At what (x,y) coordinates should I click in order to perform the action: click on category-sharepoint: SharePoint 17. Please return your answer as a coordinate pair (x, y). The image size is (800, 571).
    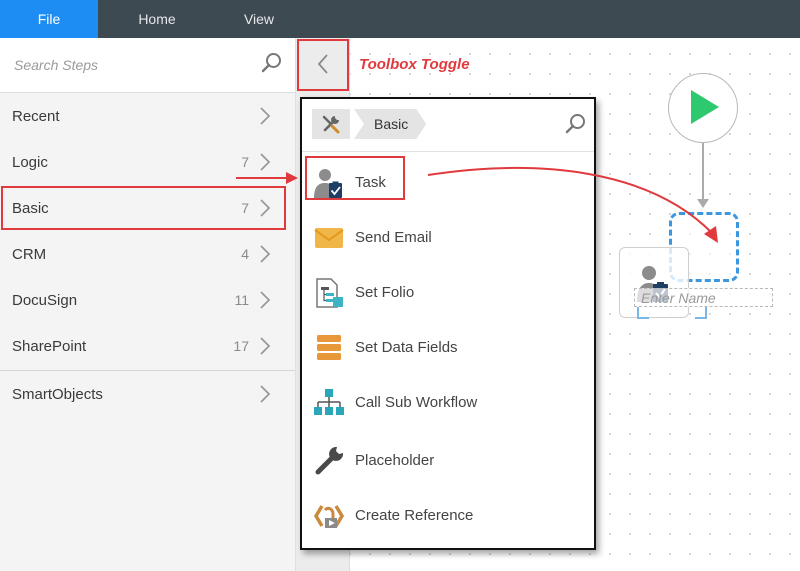
    Looking at the image, I should click on (147, 346).